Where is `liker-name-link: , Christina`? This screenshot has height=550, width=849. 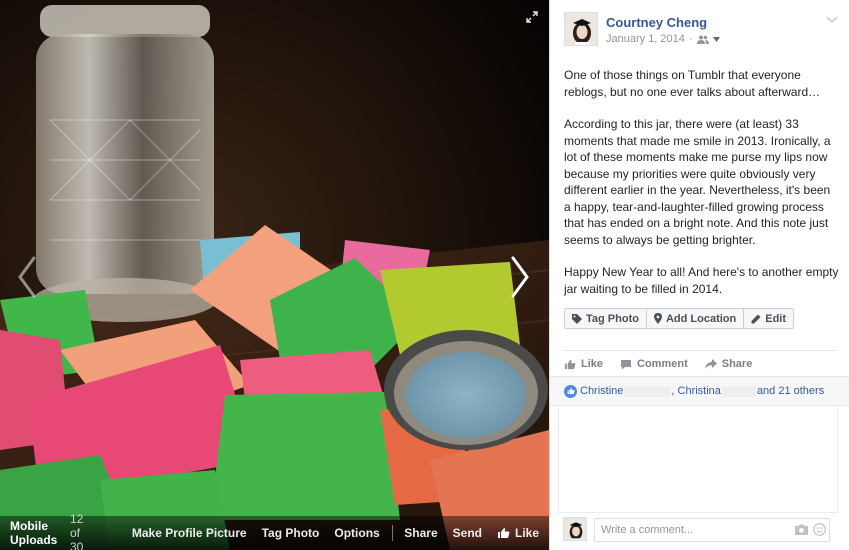 liker-name-link: , Christina is located at coordinates (696, 391).